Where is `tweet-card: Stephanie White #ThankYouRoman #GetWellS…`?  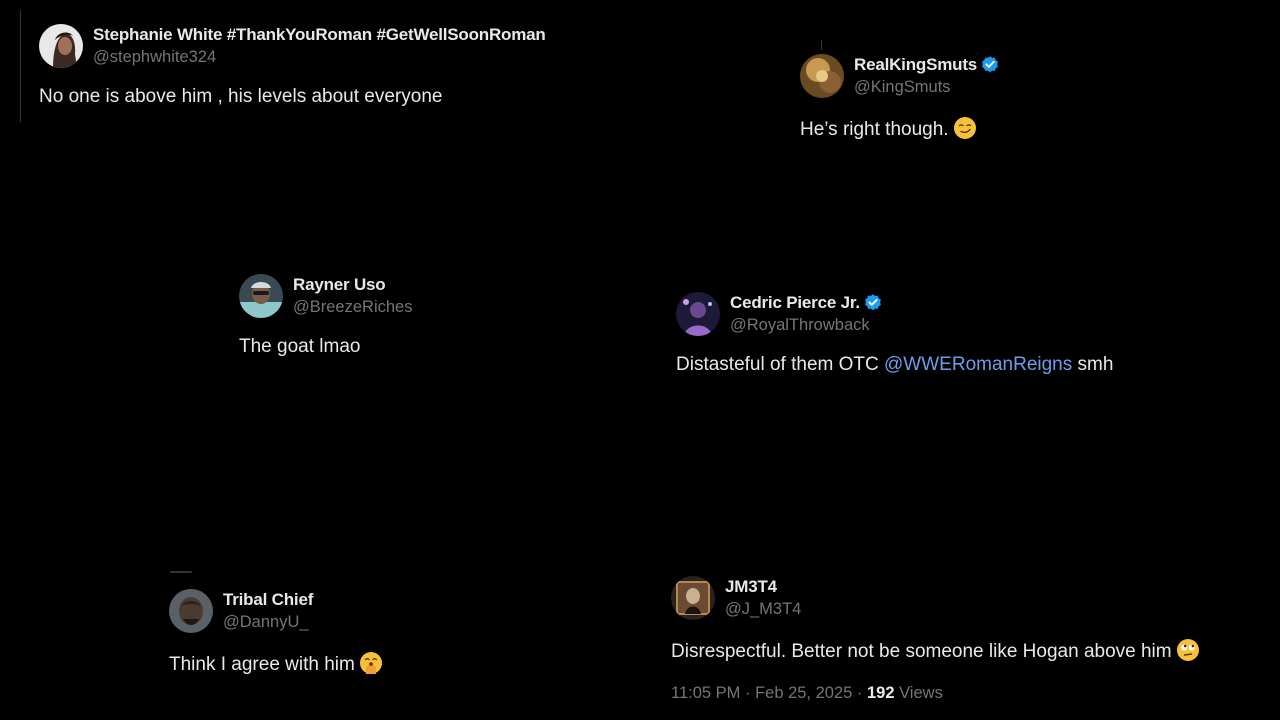 tweet-card: Stephanie White #ThankYouRoman #GetWellS… is located at coordinates (292, 66).